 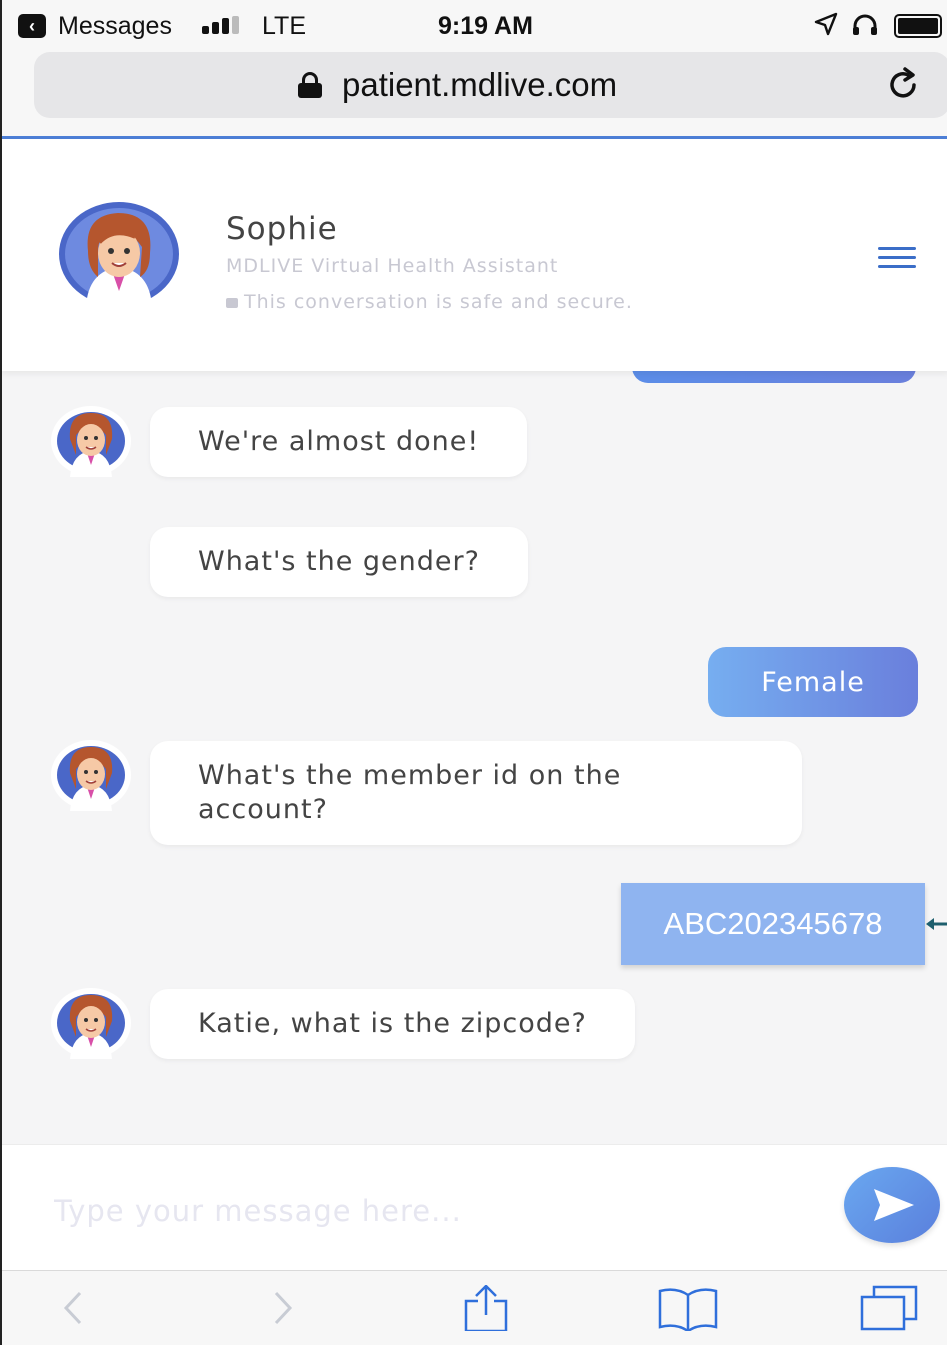 I want to click on assistant-message: Katie, what is the zipcode?, so click(x=392, y=1024).